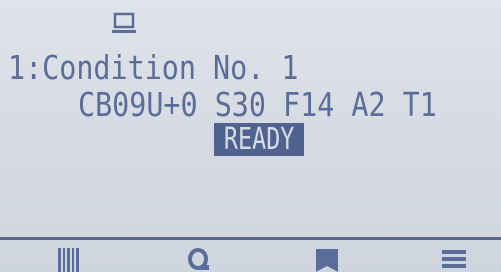  What do you see at coordinates (69, 258) in the screenshot?
I see `barcode-icon` at bounding box center [69, 258].